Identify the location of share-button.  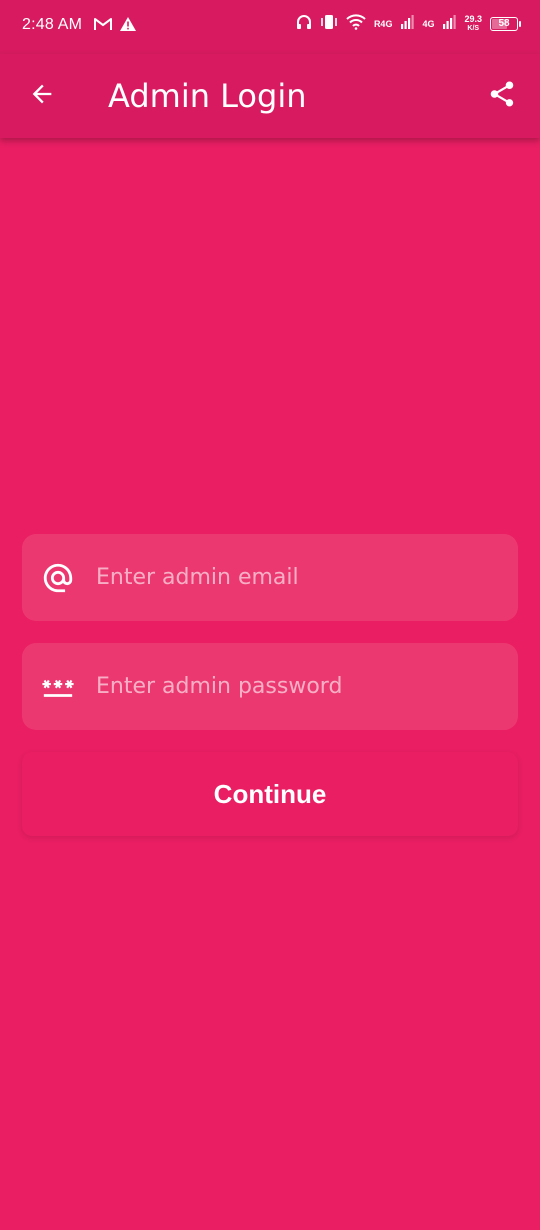
(502, 96).